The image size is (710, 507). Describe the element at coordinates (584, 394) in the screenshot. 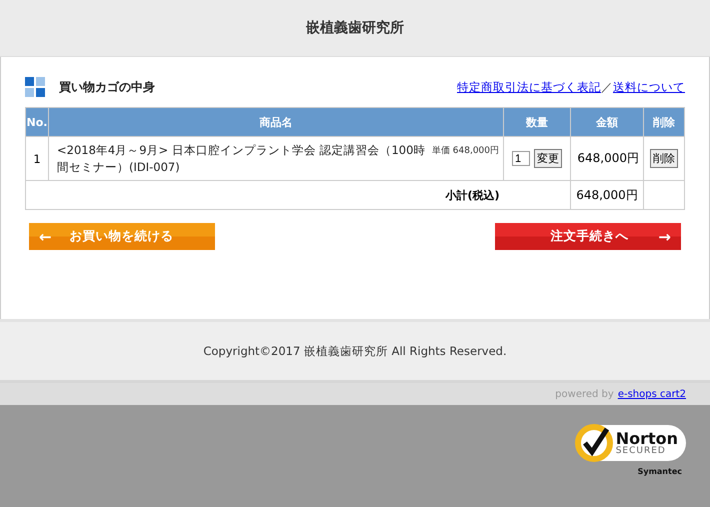

I see `powered-by-text: powered by` at that location.